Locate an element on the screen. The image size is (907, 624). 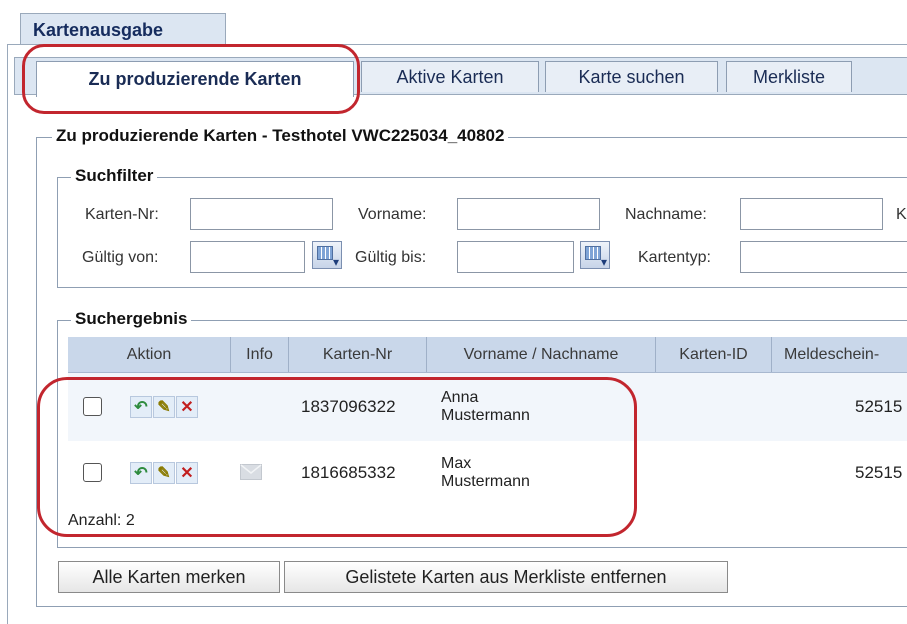
column-info: Info is located at coordinates (260, 354).